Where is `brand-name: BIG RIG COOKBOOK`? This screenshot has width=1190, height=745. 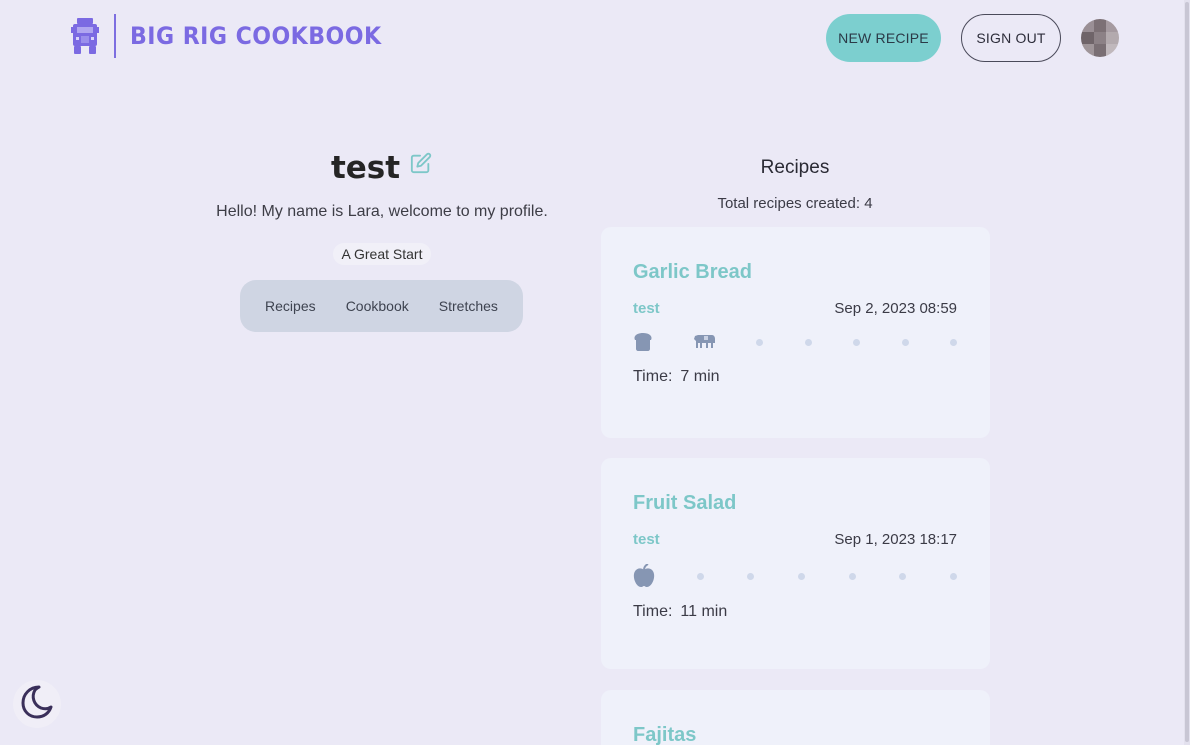
brand-name: BIG RIG COOKBOOK is located at coordinates (256, 36).